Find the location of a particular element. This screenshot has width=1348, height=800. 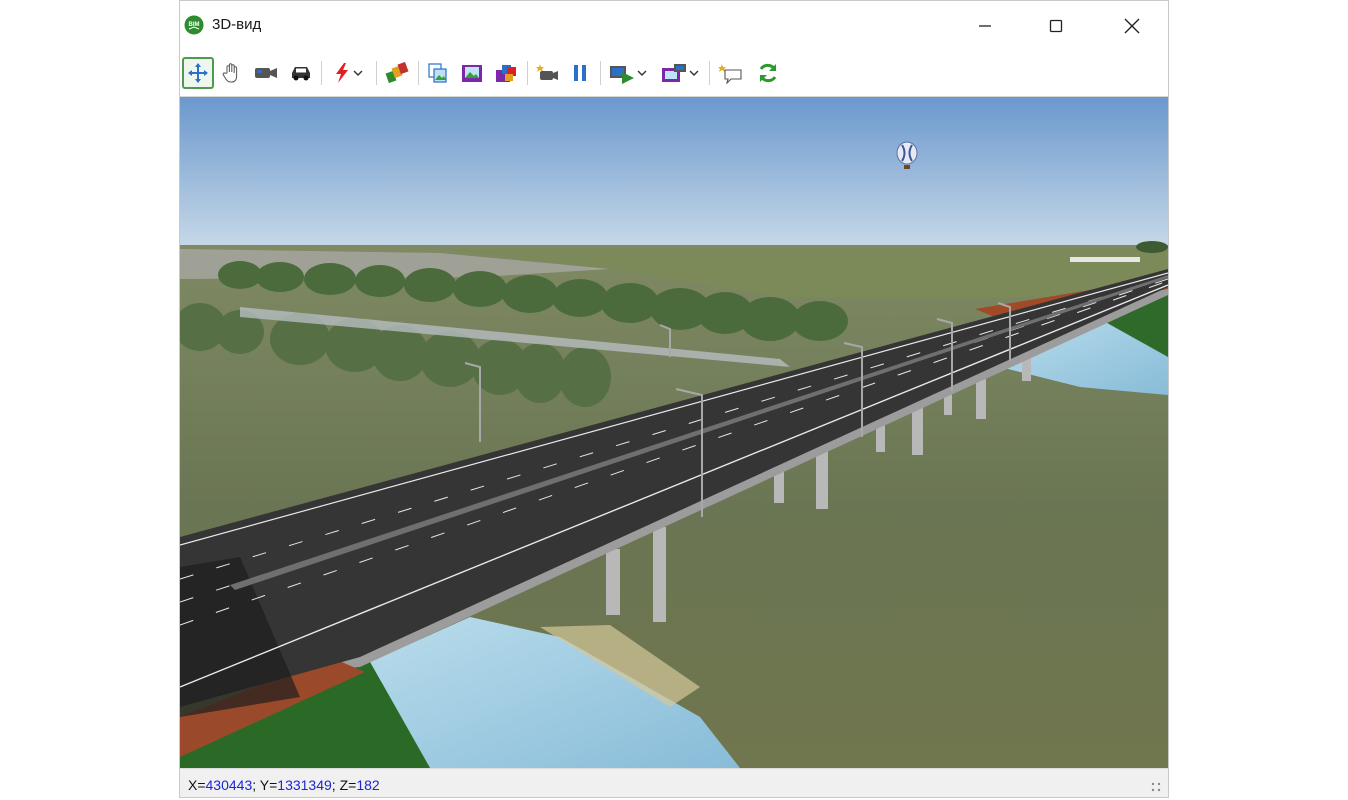

status-bar: X=430443; Y=1331349; Z=182 is located at coordinates (674, 782).